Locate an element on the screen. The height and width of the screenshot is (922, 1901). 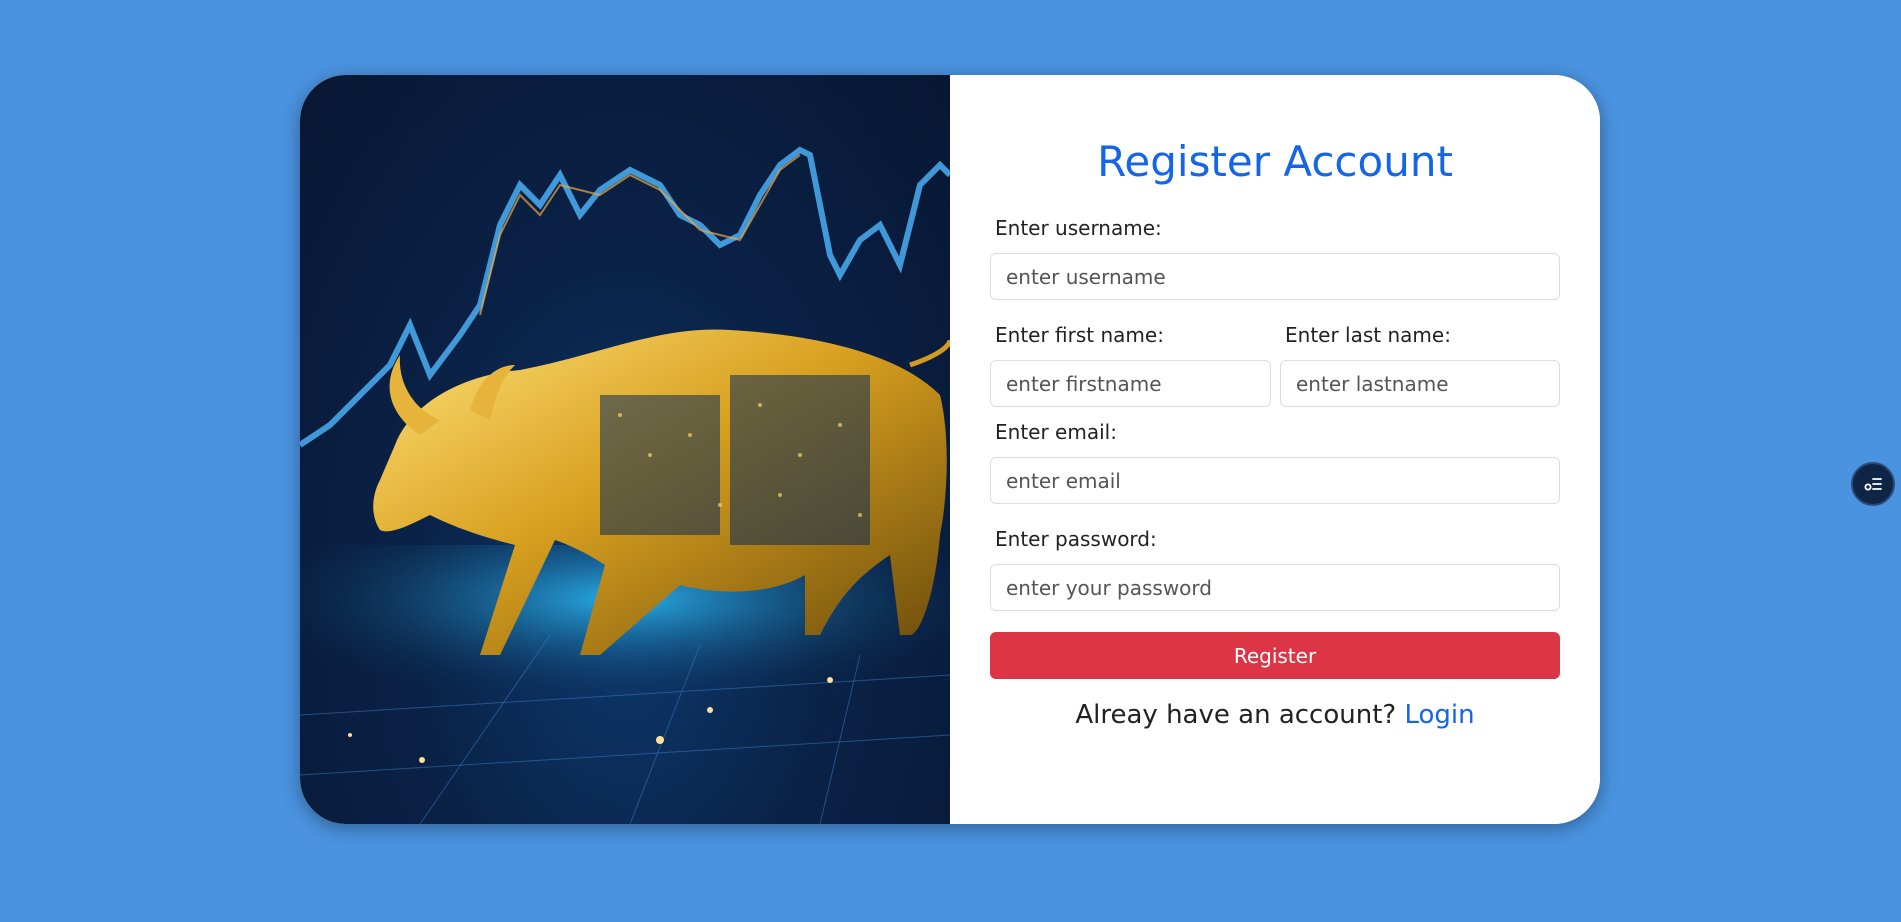
settings-list-icon is located at coordinates (1873, 484).